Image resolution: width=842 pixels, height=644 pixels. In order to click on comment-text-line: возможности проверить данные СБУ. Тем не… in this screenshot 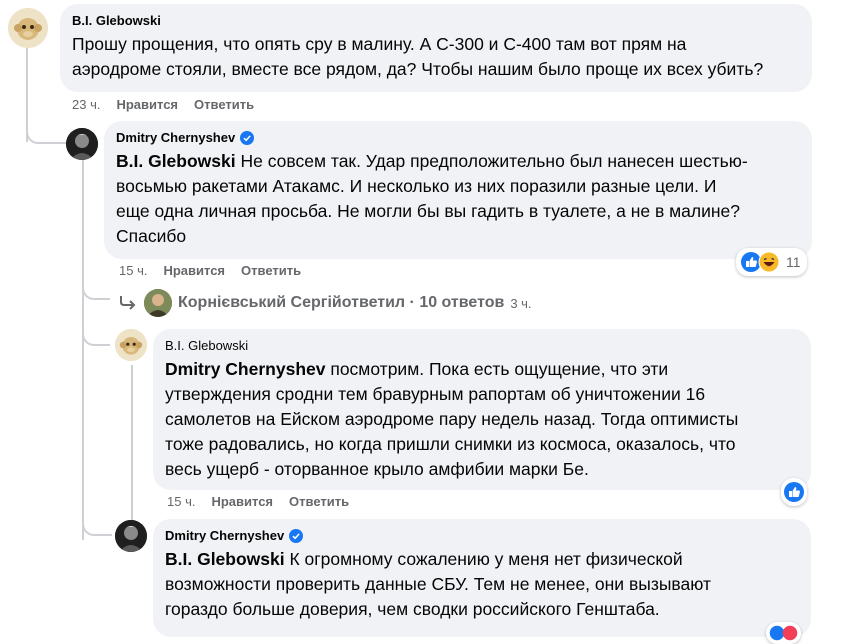, I will do `click(438, 584)`.